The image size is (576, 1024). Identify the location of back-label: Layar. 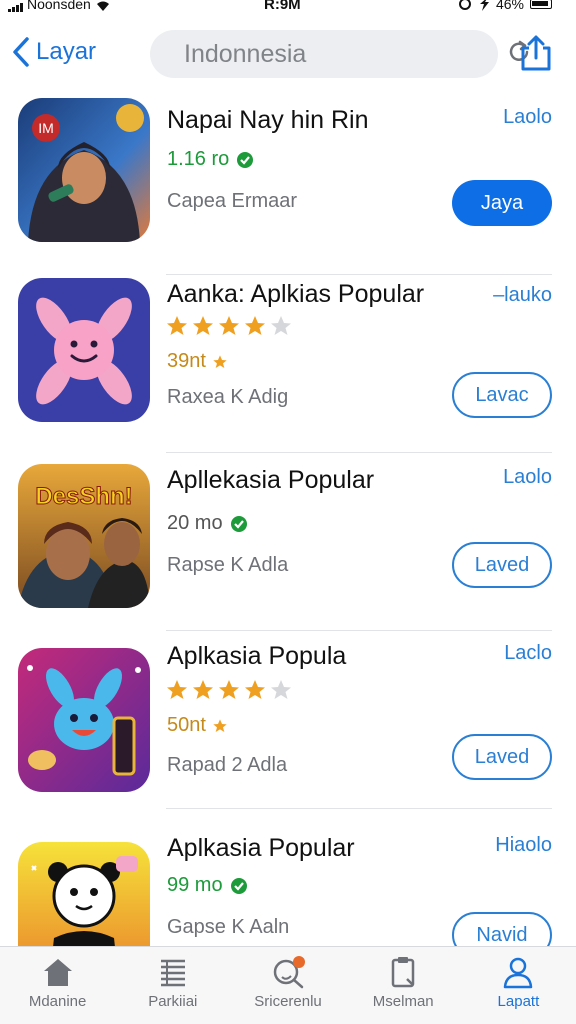
(66, 51).